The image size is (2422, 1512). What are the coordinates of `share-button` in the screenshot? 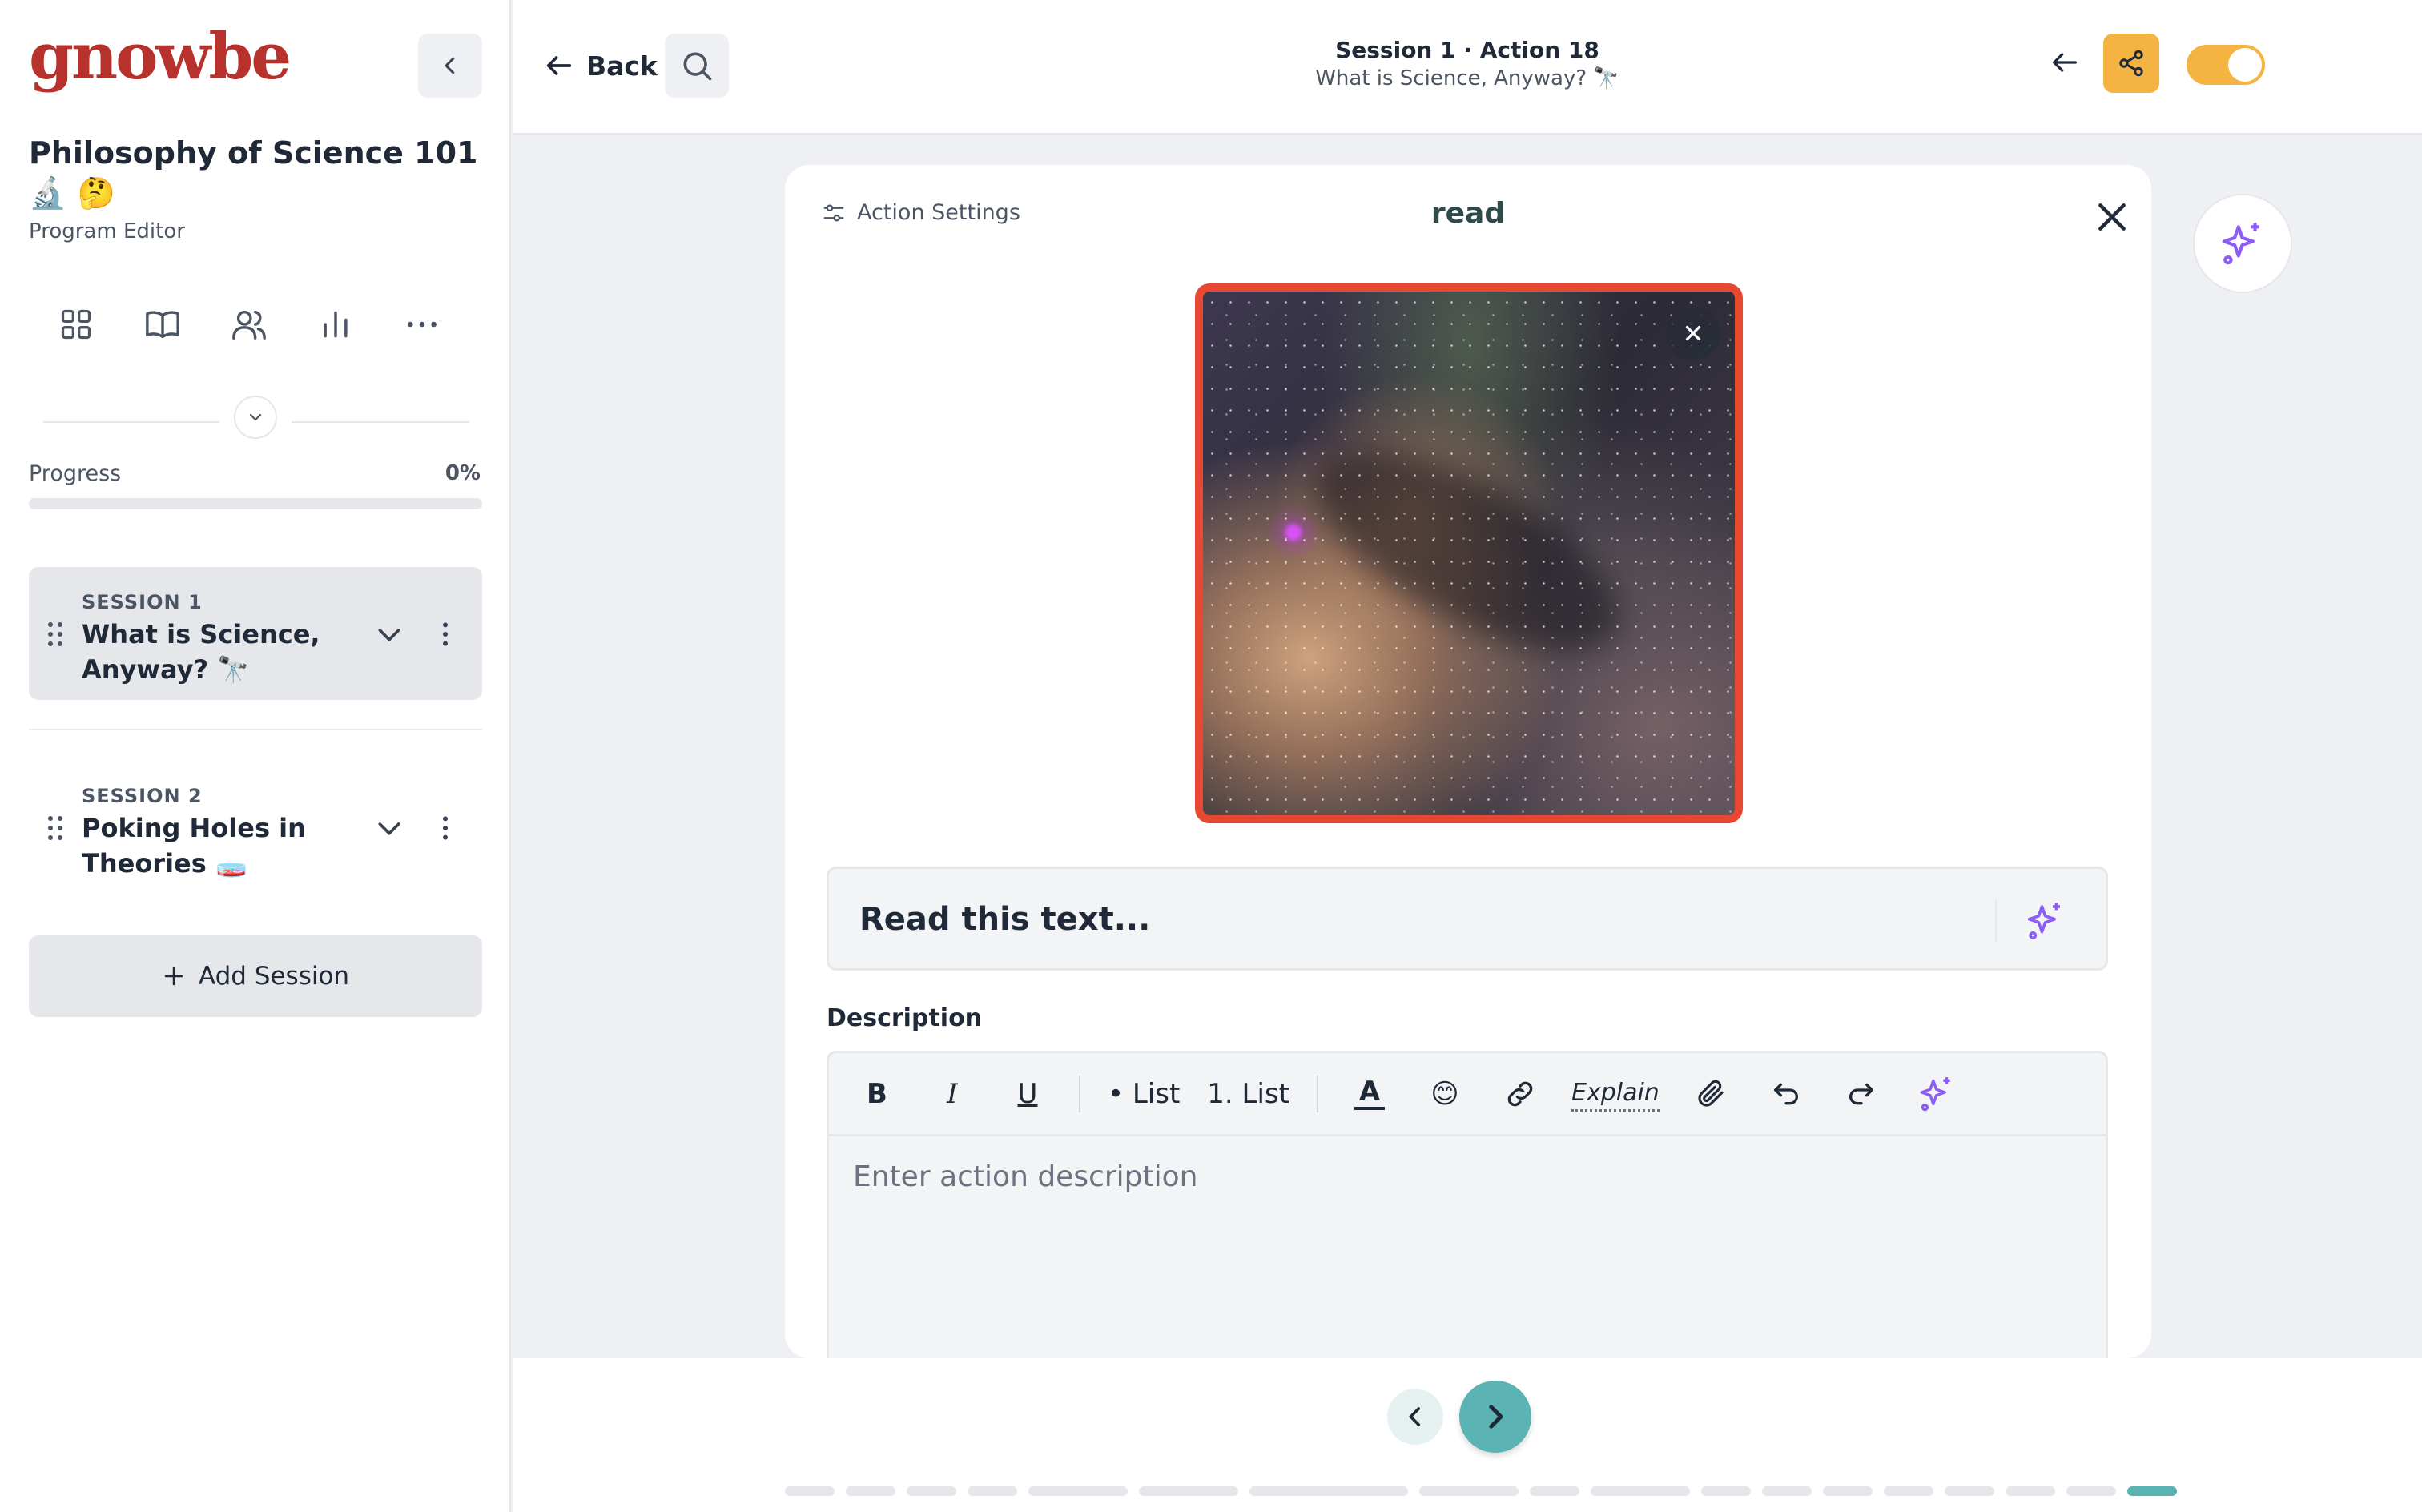 It's located at (2131, 63).